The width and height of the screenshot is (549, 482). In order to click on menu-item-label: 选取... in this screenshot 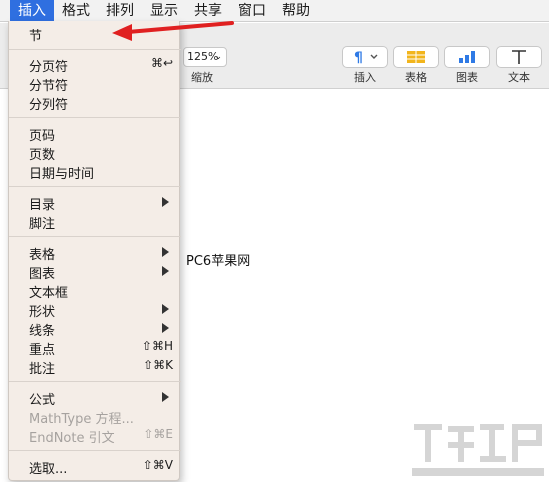, I will do `click(48, 469)`.